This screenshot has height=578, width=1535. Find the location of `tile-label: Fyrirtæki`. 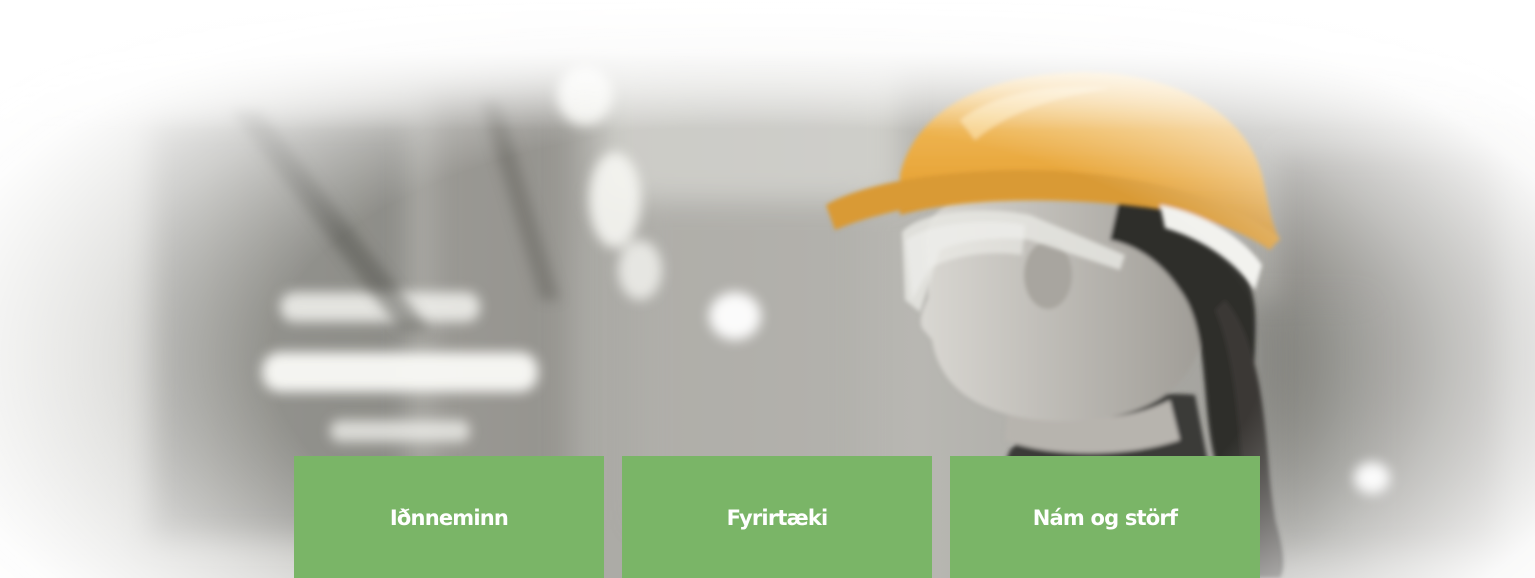

tile-label: Fyrirtæki is located at coordinates (777, 518).